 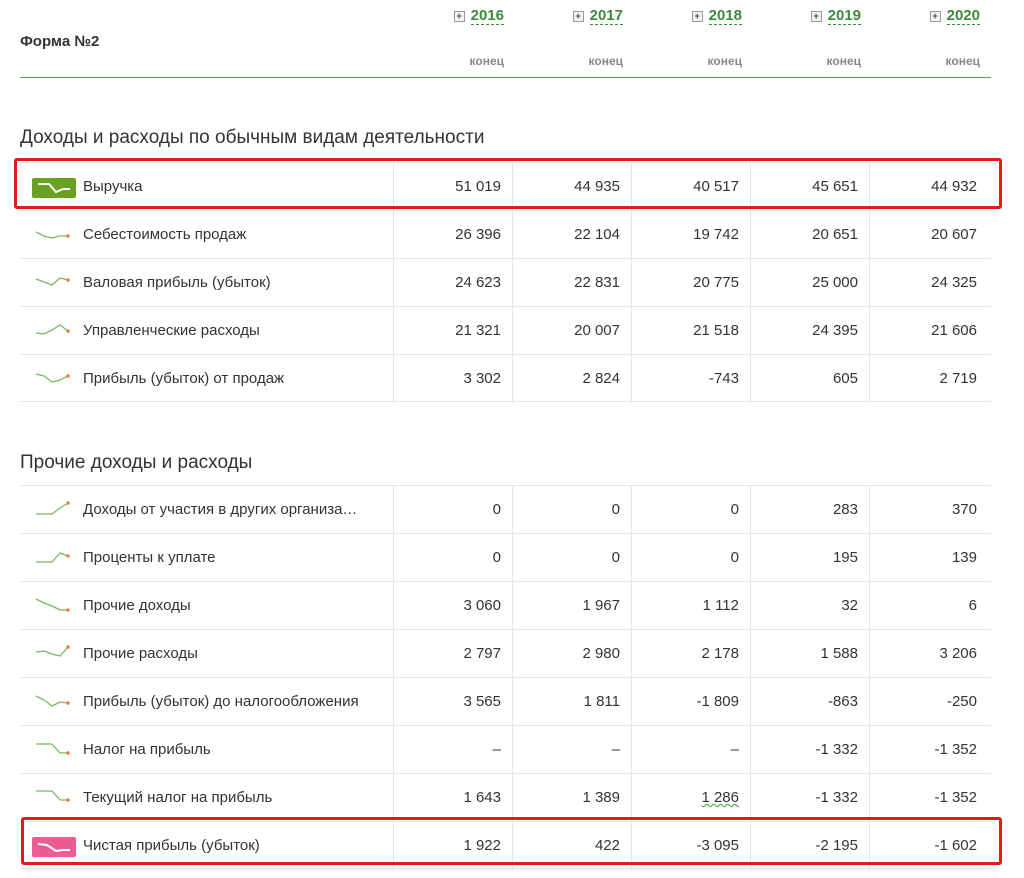 I want to click on value-cell: 22 831, so click(x=571, y=283).